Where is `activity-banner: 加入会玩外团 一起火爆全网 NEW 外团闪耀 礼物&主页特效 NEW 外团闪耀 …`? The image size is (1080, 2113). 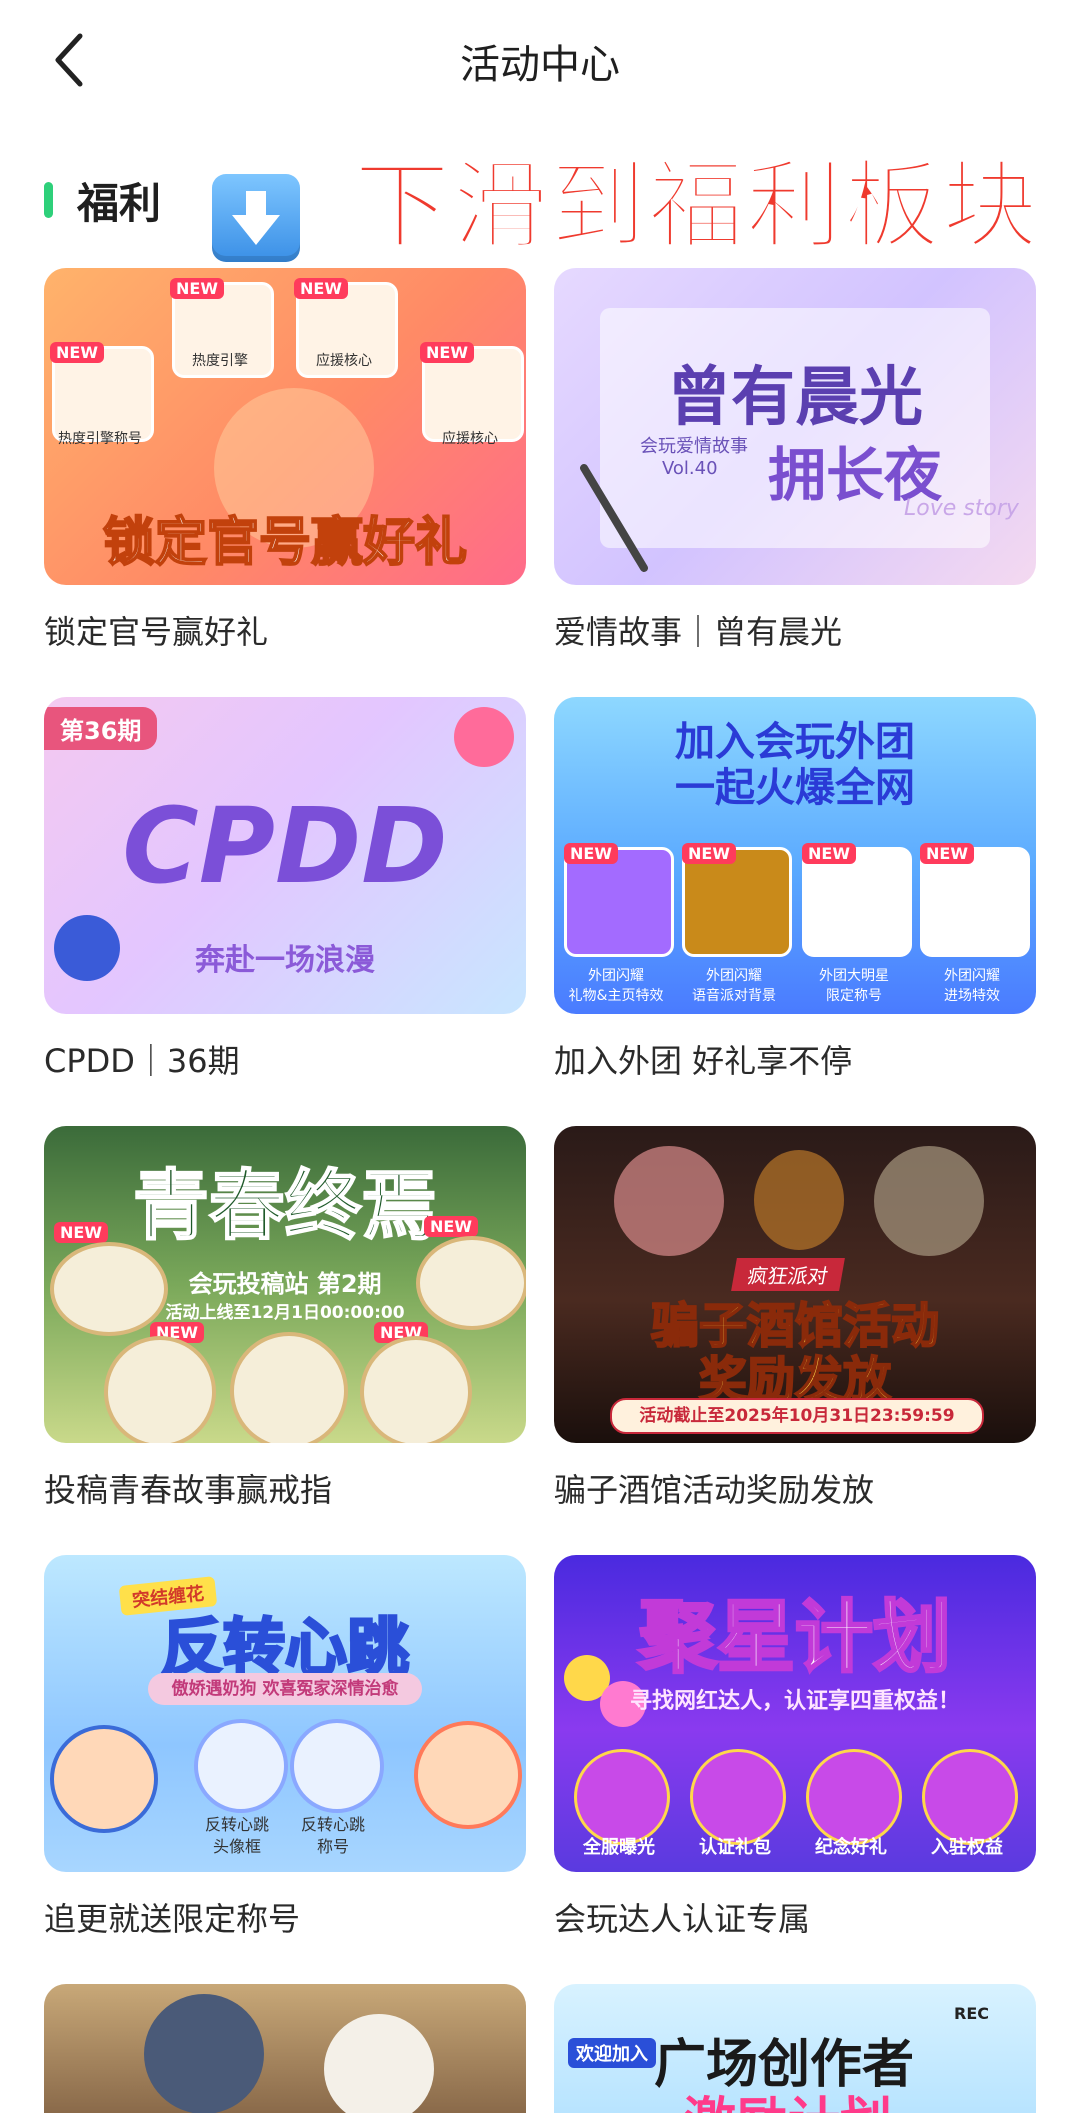 activity-banner: 加入会玩外团 一起火爆全网 NEW 外团闪耀 礼物&主页特效 NEW 外团闪耀 … is located at coordinates (795, 855).